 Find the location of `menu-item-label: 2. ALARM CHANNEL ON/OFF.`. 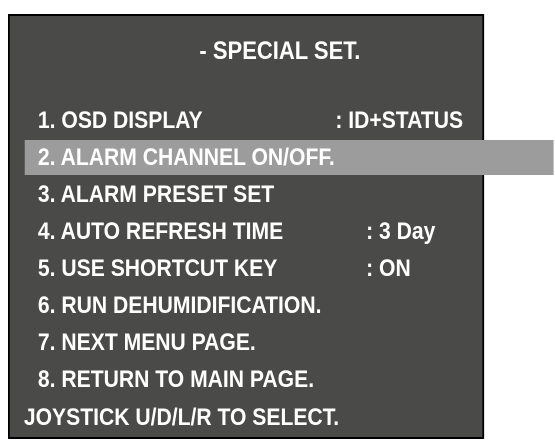

menu-item-label: 2. ALARM CHANNEL ON/OFF. is located at coordinates (186, 157).